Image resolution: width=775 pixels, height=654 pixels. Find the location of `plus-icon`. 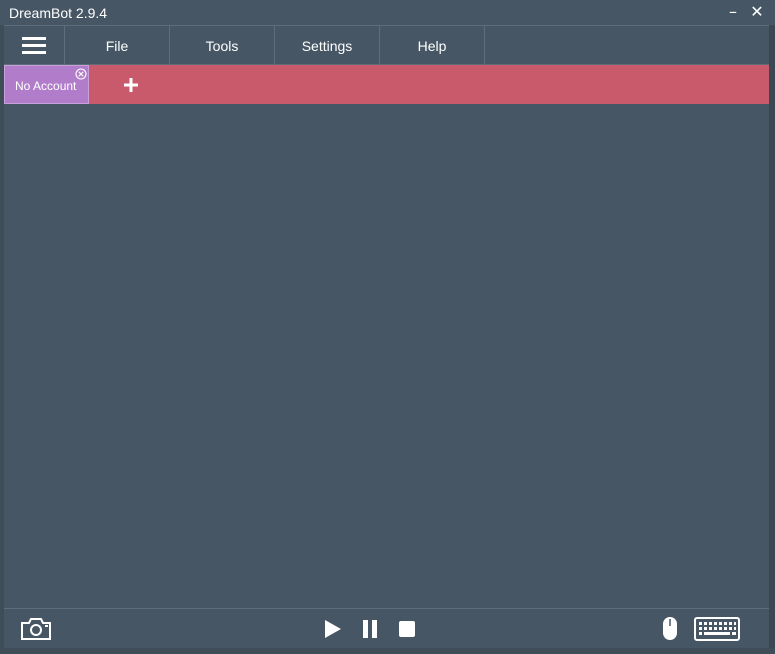

plus-icon is located at coordinates (131, 85).